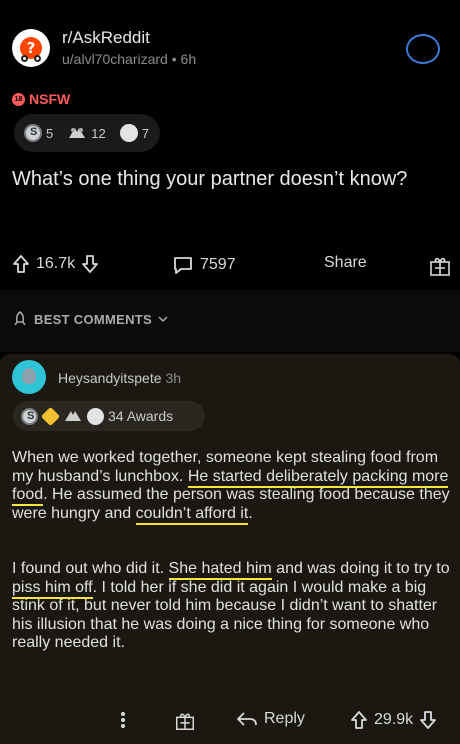 The height and width of the screenshot is (744, 460). I want to click on share-label: Share, so click(345, 262).